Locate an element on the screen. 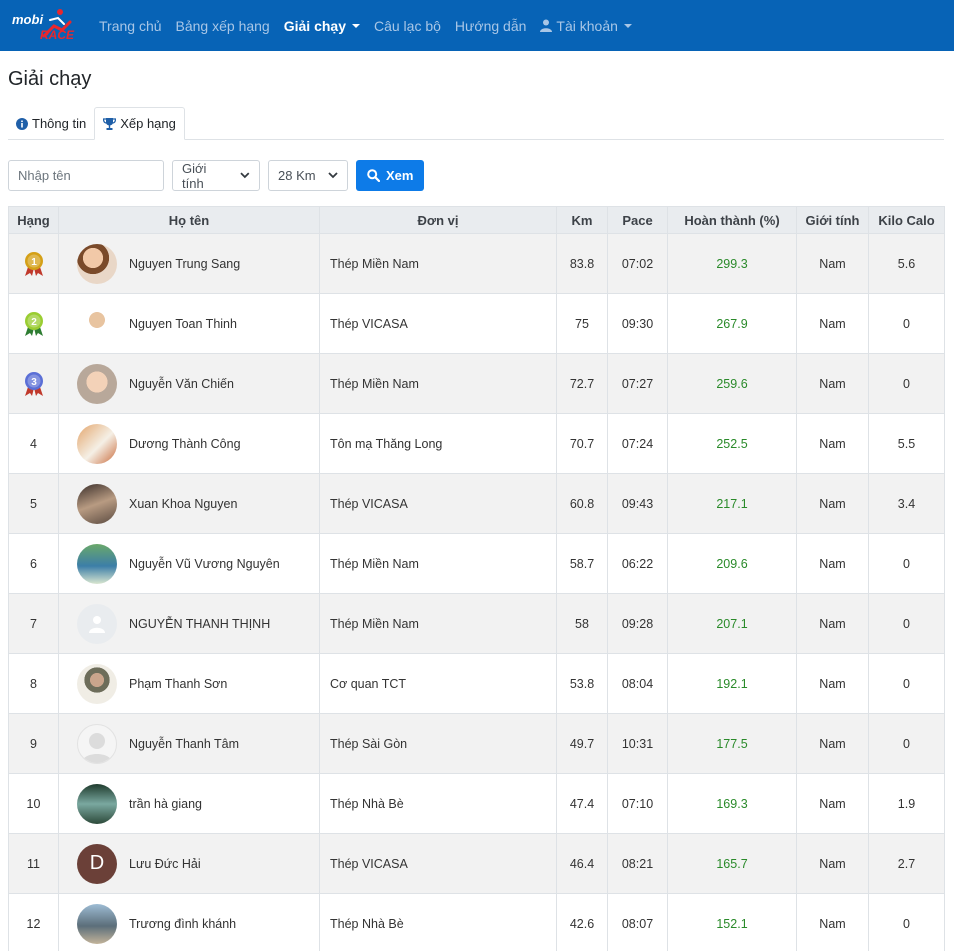 The image size is (954, 951). kcal-cell: 5.5 is located at coordinates (906, 443).